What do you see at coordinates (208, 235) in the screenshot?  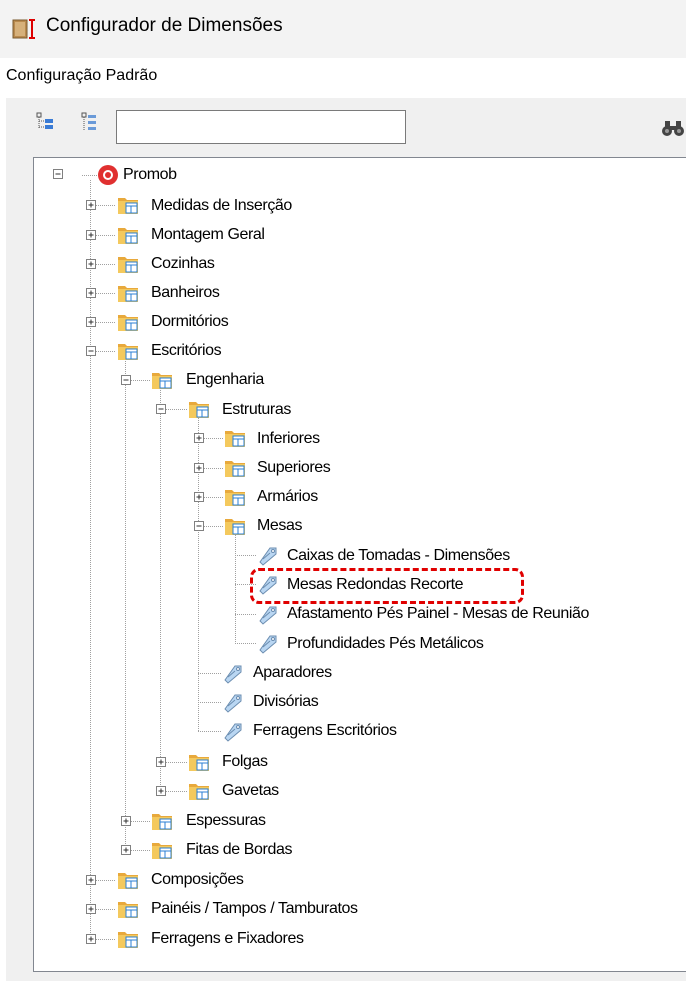 I see `tree-node-montagem-geral: Montagem Geral` at bounding box center [208, 235].